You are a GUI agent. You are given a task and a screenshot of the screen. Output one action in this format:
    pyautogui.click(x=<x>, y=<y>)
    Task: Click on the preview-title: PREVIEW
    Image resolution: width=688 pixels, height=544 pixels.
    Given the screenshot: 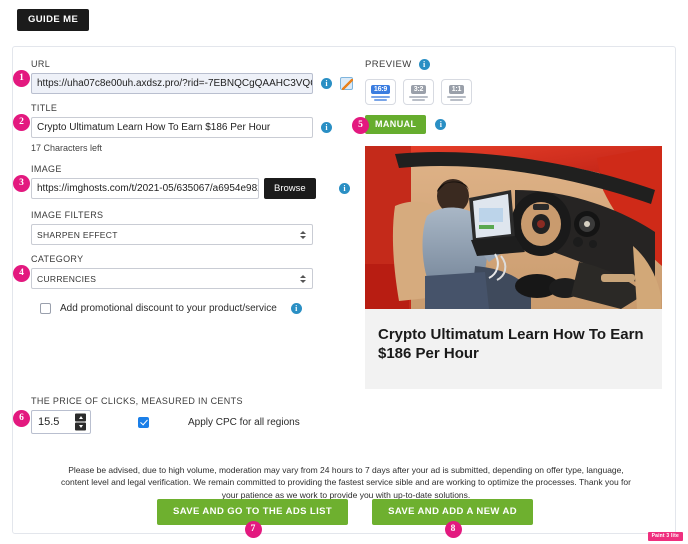 What is the action you would take?
    pyautogui.click(x=388, y=64)
    